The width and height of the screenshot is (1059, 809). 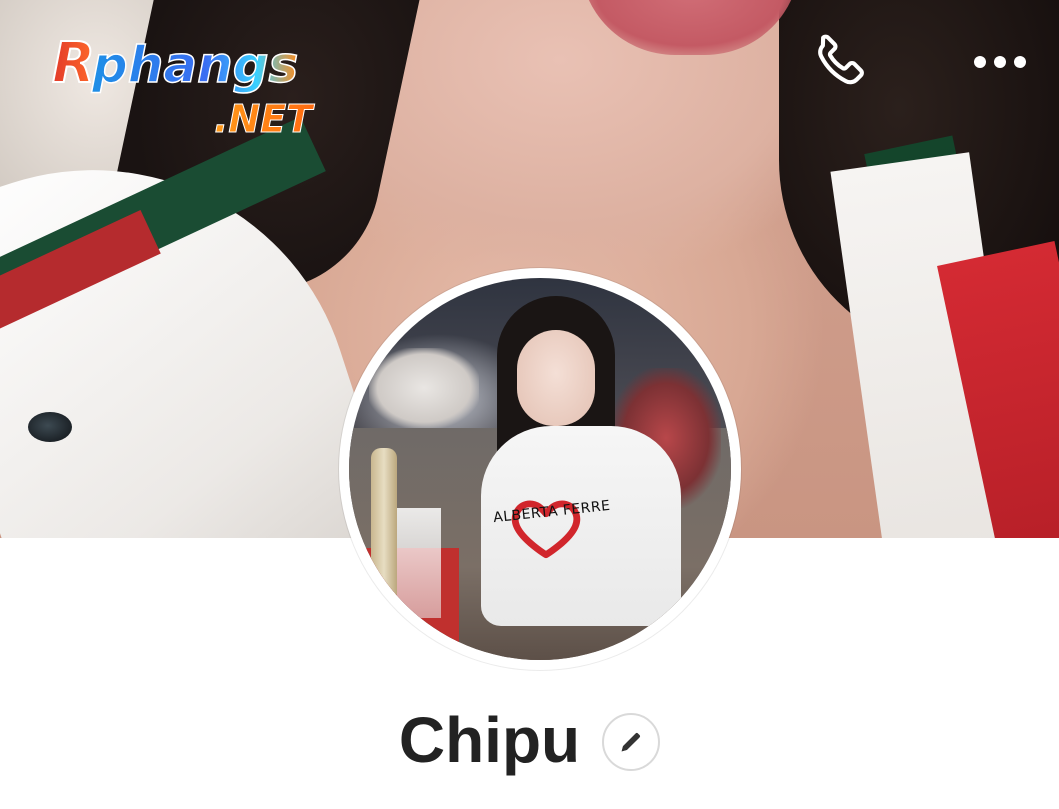 I want to click on call-button, so click(x=838, y=63).